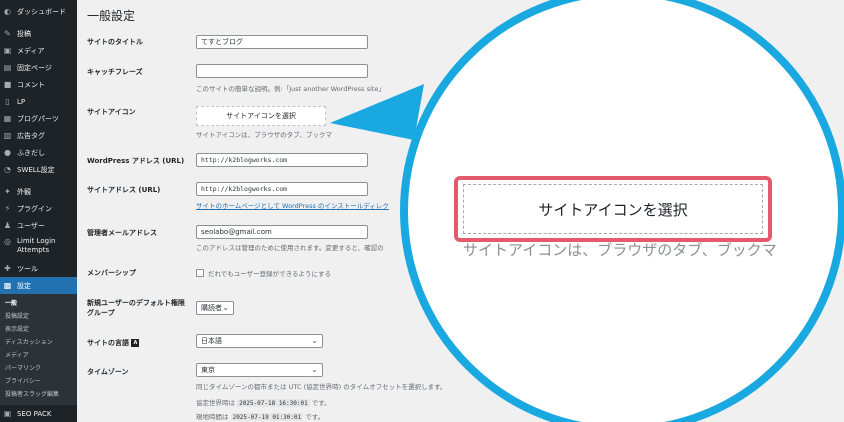 The image size is (844, 422). Describe the element at coordinates (111, 112) in the screenshot. I see `site-icon-label: サイトアイコン` at that location.